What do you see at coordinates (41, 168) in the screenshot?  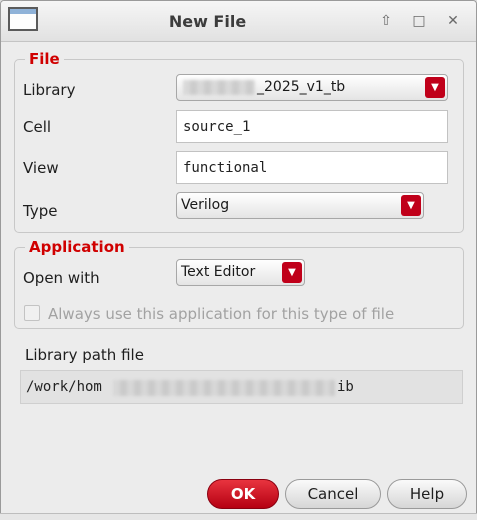 I see `view-label: View` at bounding box center [41, 168].